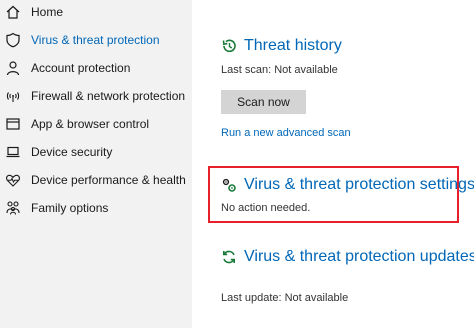 The image size is (474, 328). What do you see at coordinates (108, 96) in the screenshot?
I see `sidebar-item-label: Firewall & network protection` at bounding box center [108, 96].